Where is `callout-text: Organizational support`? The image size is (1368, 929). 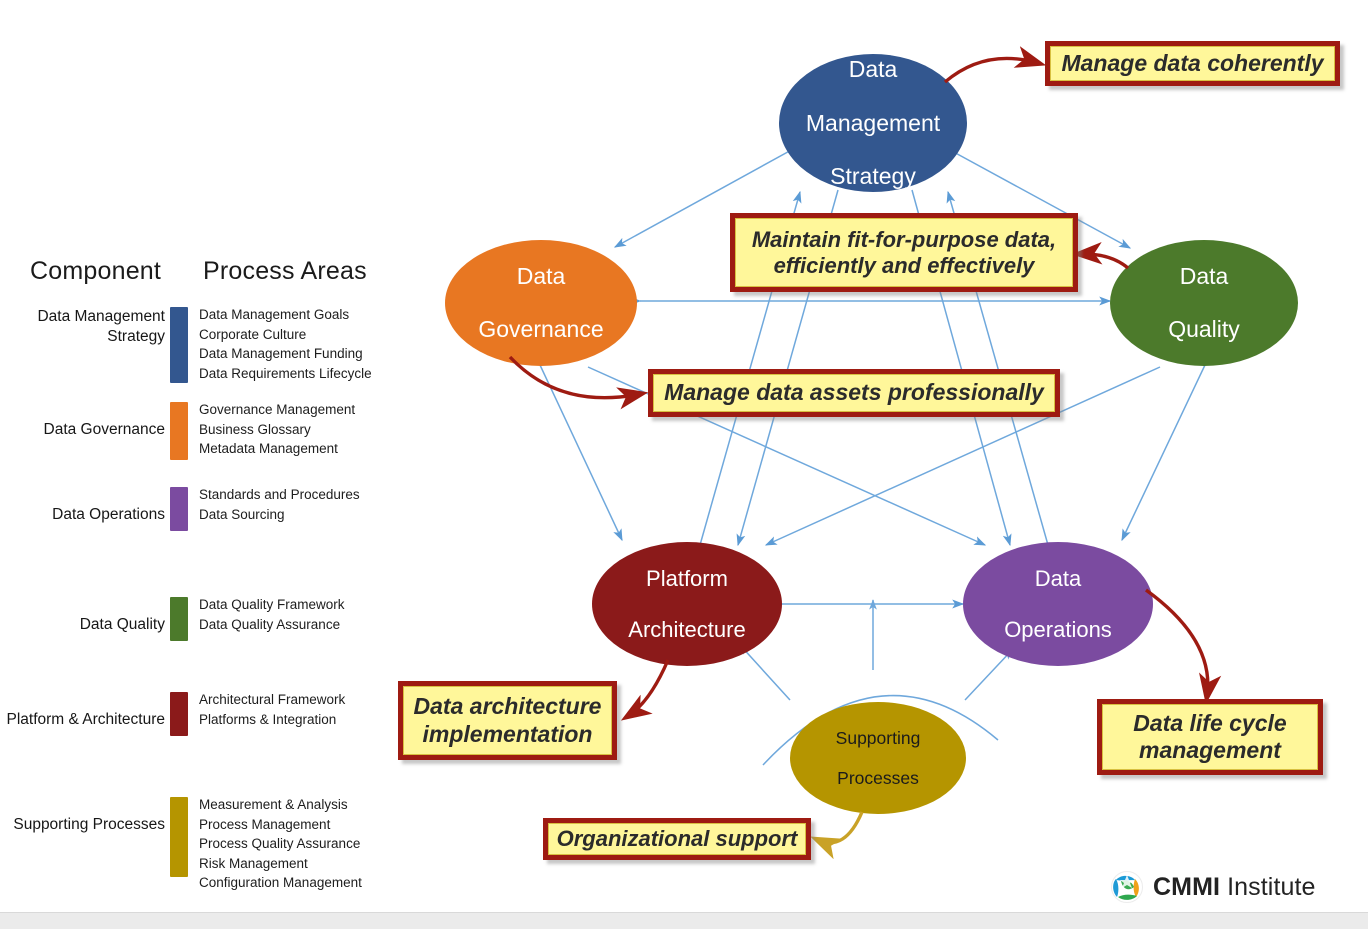 callout-text: Organizational support is located at coordinates (677, 839).